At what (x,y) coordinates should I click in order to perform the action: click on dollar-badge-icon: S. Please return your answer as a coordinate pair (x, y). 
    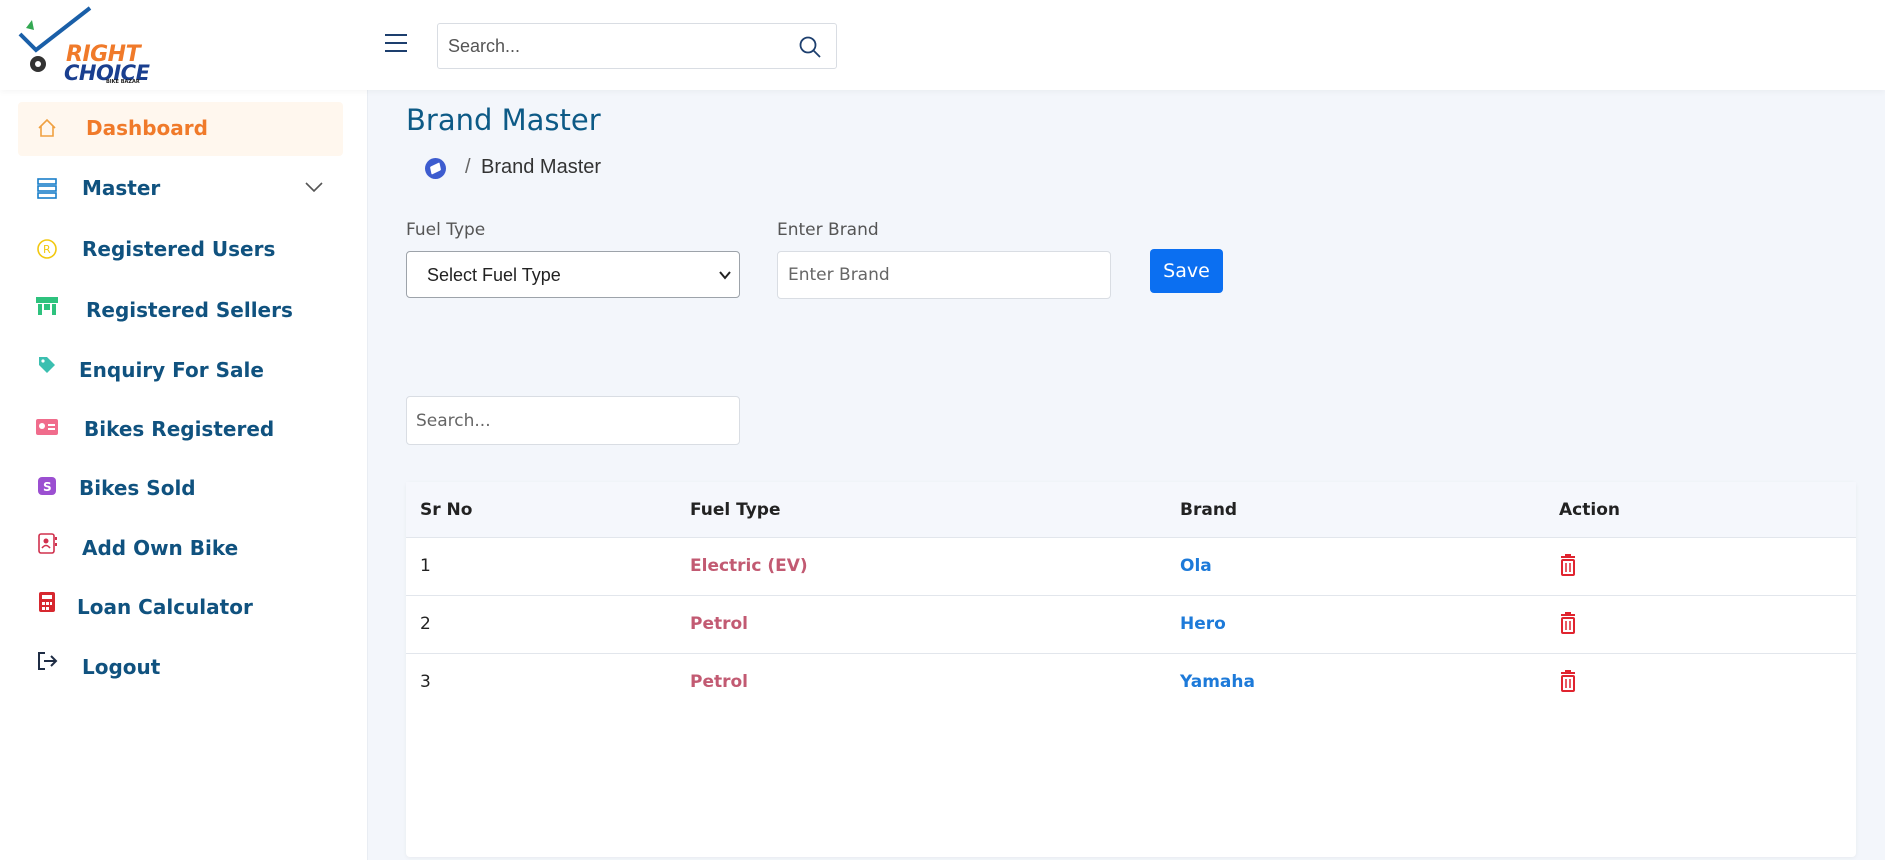
    Looking at the image, I should click on (47, 486).